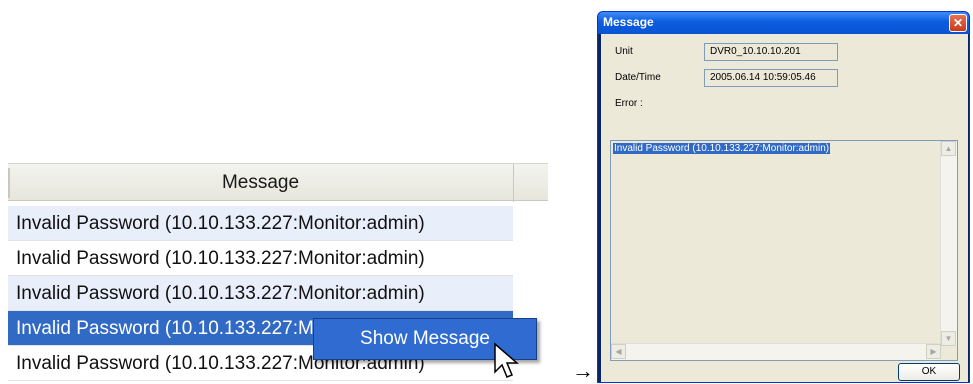  Describe the element at coordinates (624, 51) in the screenshot. I see `unit-label: Unit` at that location.